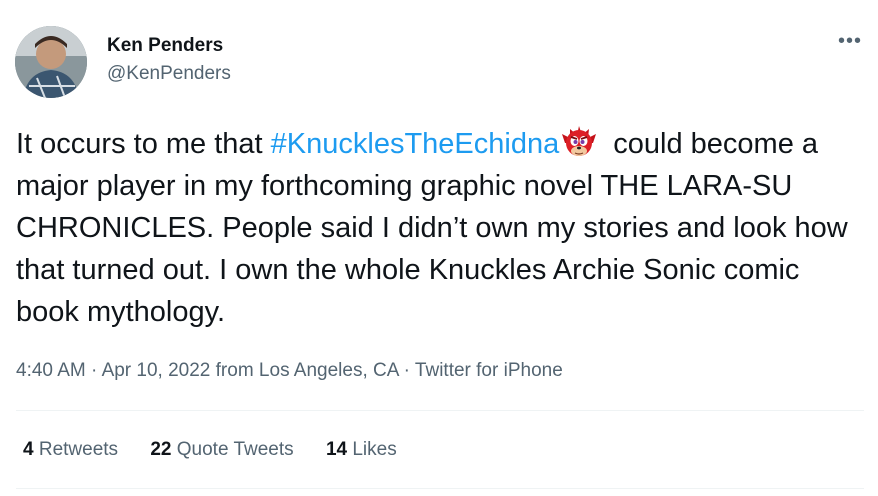  Describe the element at coordinates (374, 449) in the screenshot. I see `likes-label: Likes` at that location.